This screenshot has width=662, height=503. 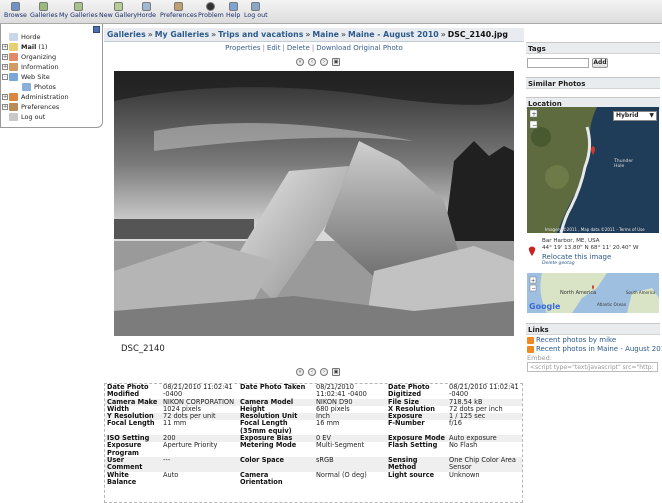 I want to click on administration-icon, so click(x=13, y=97).